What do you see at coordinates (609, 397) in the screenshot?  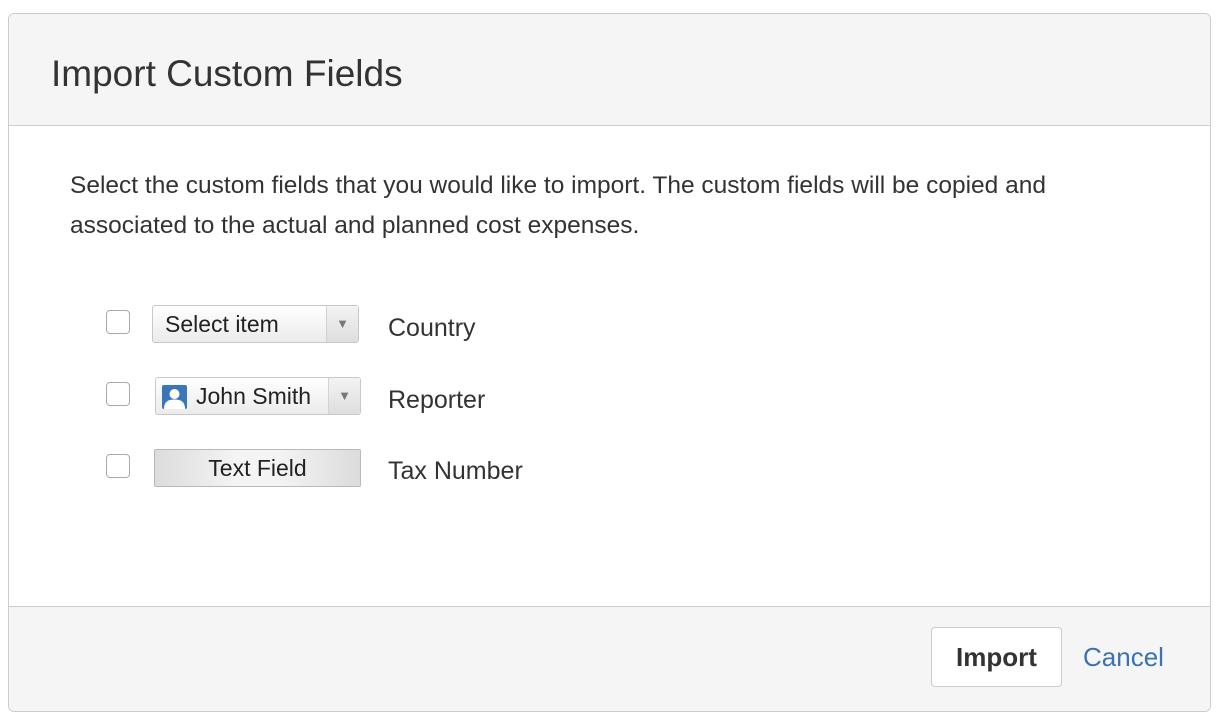 I see `field-row-reporter: John Smith ▼ Reporter` at bounding box center [609, 397].